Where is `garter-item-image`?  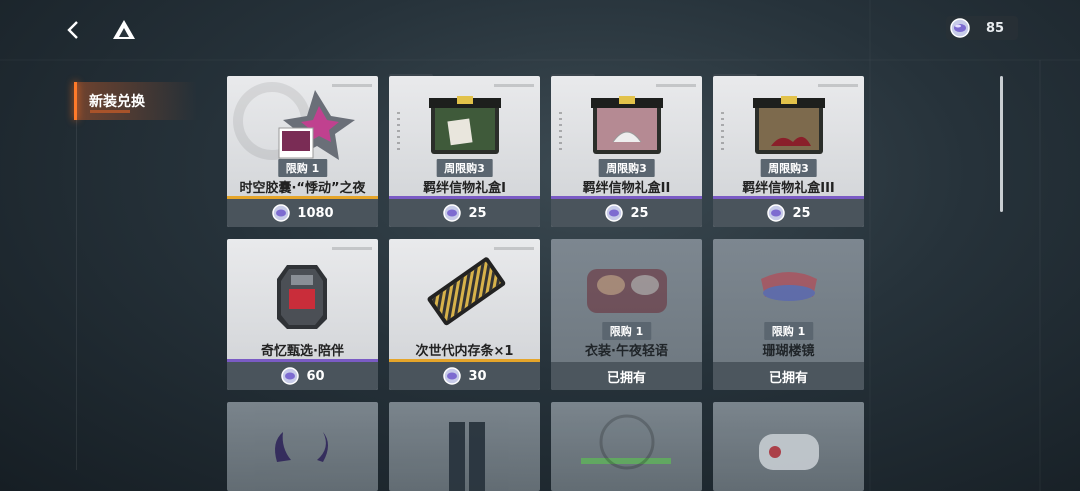 garter-item-image is located at coordinates (467, 456).